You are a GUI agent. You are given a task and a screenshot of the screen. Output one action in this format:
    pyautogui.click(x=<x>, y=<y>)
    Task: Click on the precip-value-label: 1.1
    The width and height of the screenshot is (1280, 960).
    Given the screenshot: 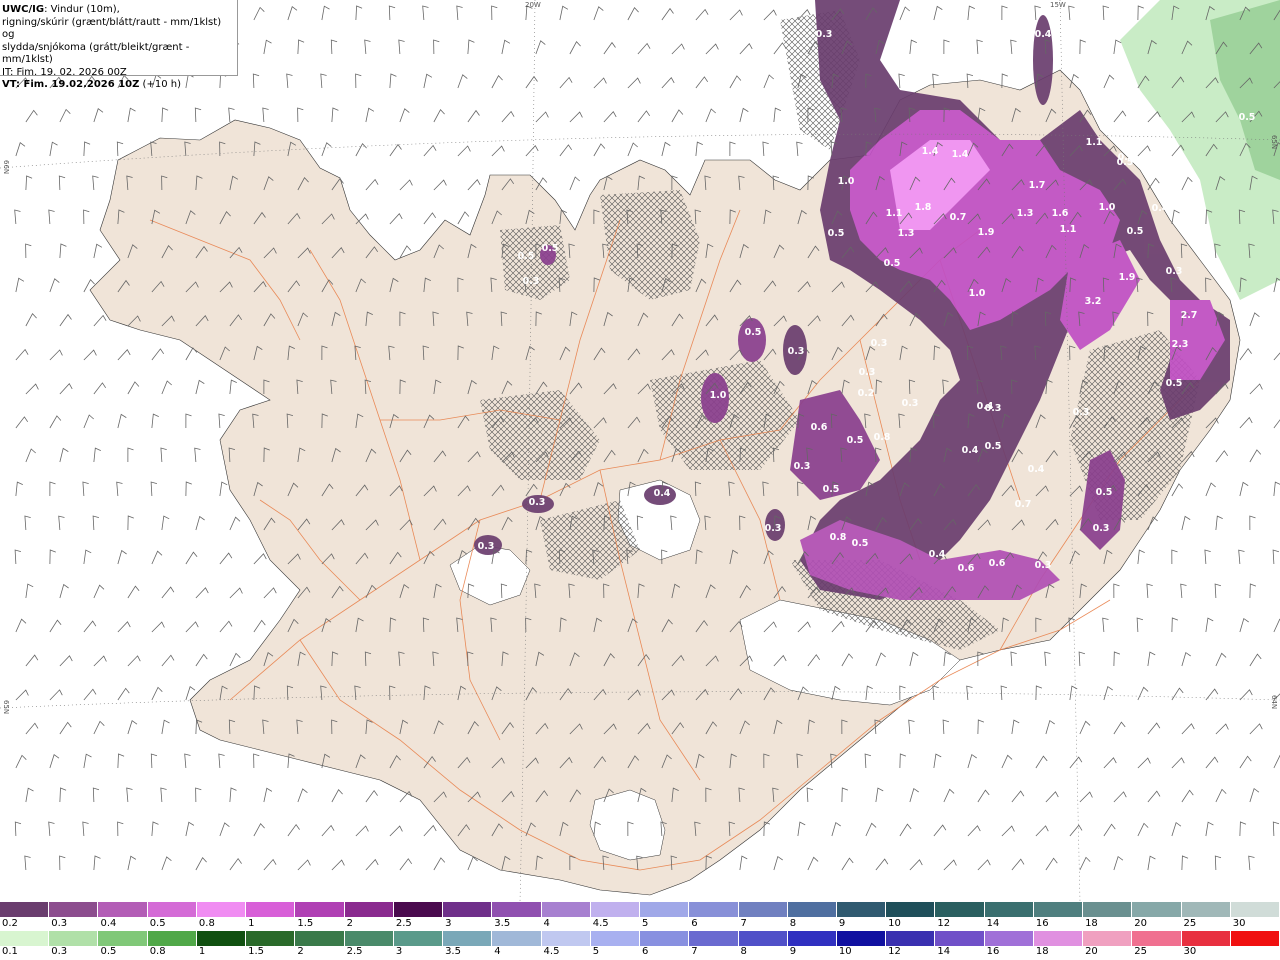 What is the action you would take?
    pyautogui.click(x=894, y=213)
    